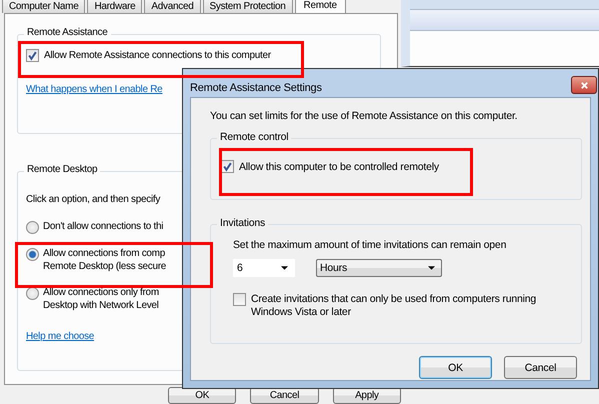 The height and width of the screenshot is (404, 599). Describe the element at coordinates (62, 169) in the screenshot. I see `group-title: Remote Desktop` at that location.